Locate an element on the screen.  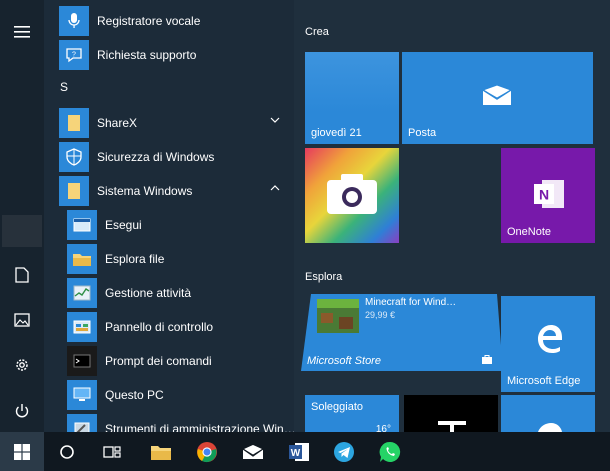
settings-button is located at coordinates (22, 365).